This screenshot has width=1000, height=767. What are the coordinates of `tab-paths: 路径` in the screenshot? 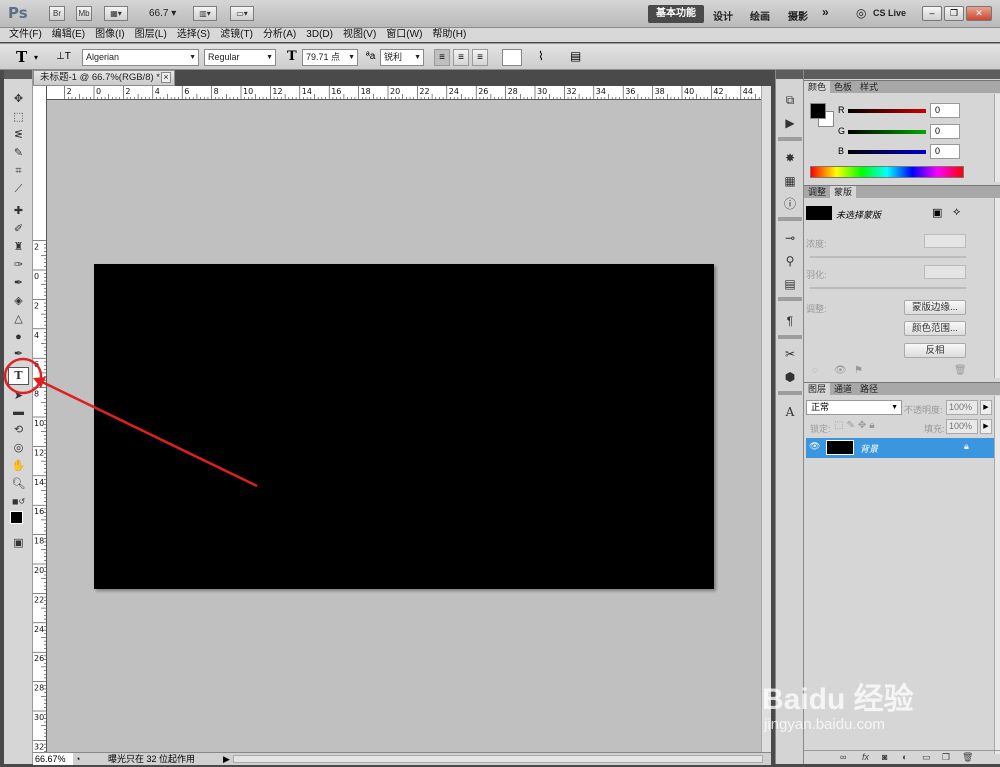 It's located at (869, 389).